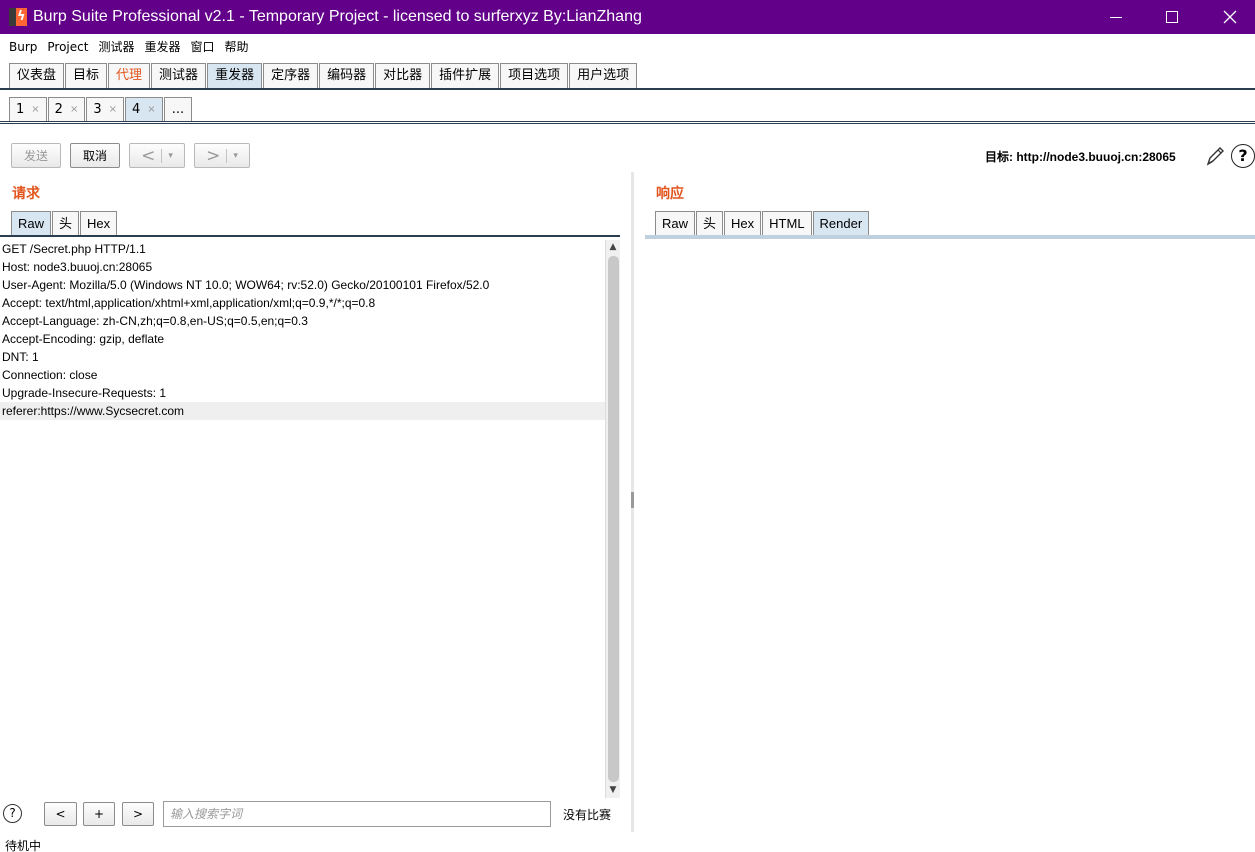 The image size is (1255, 852). I want to click on close-icon, so click(1230, 17).